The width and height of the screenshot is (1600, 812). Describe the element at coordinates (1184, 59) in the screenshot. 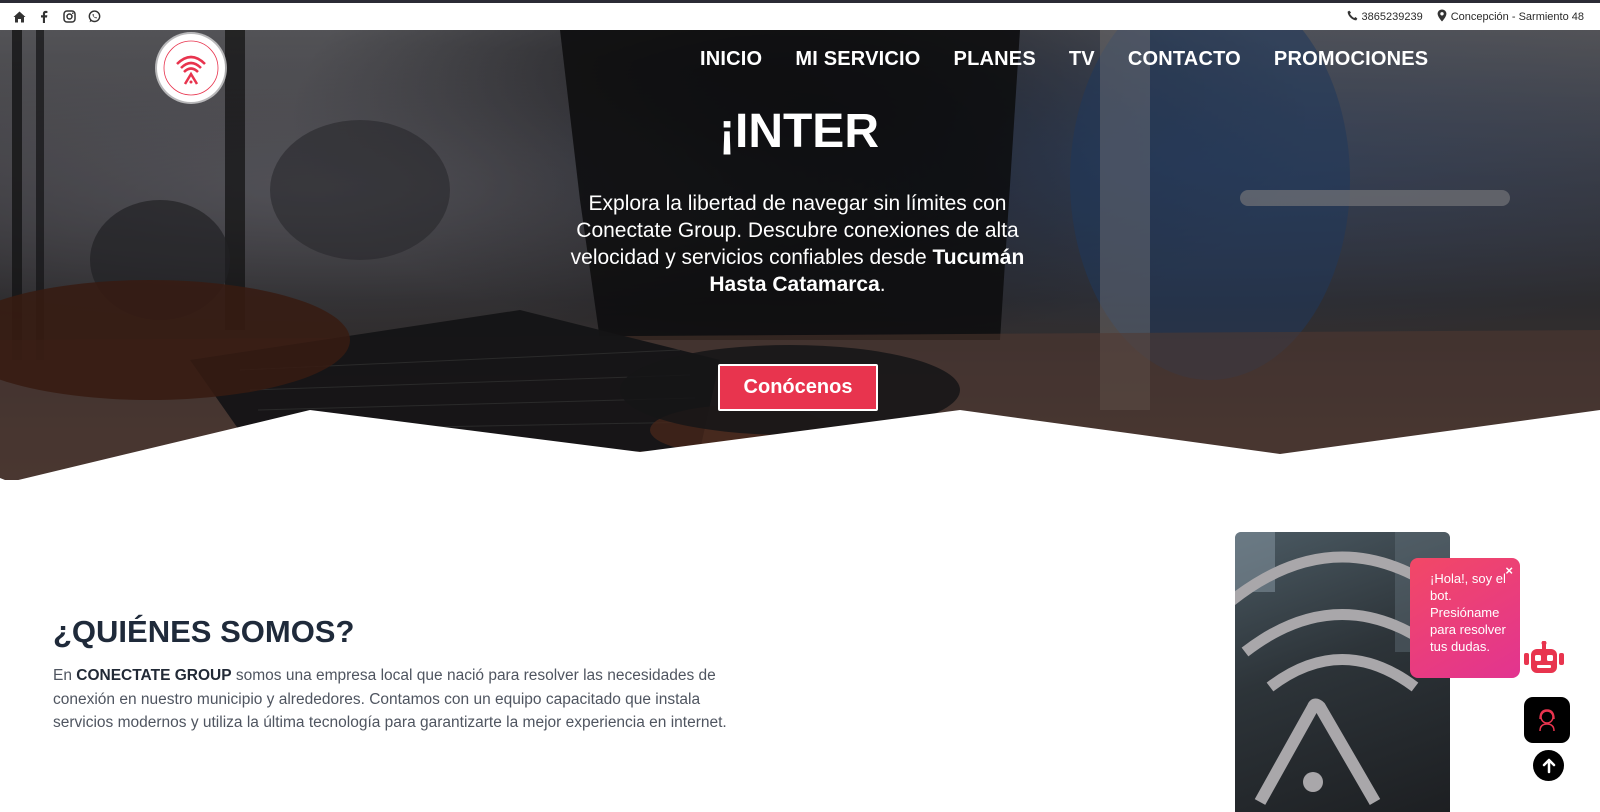

I see `nav-contacto: CONTACTO` at that location.